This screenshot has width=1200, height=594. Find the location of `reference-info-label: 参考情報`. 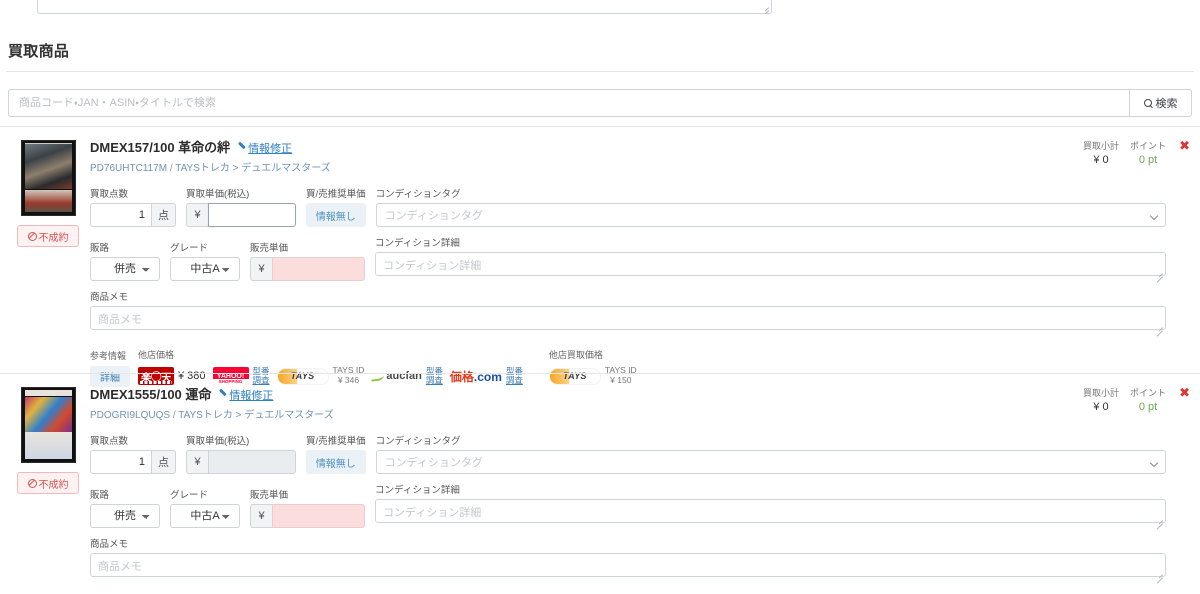

reference-info-label: 参考情報 is located at coordinates (108, 356).